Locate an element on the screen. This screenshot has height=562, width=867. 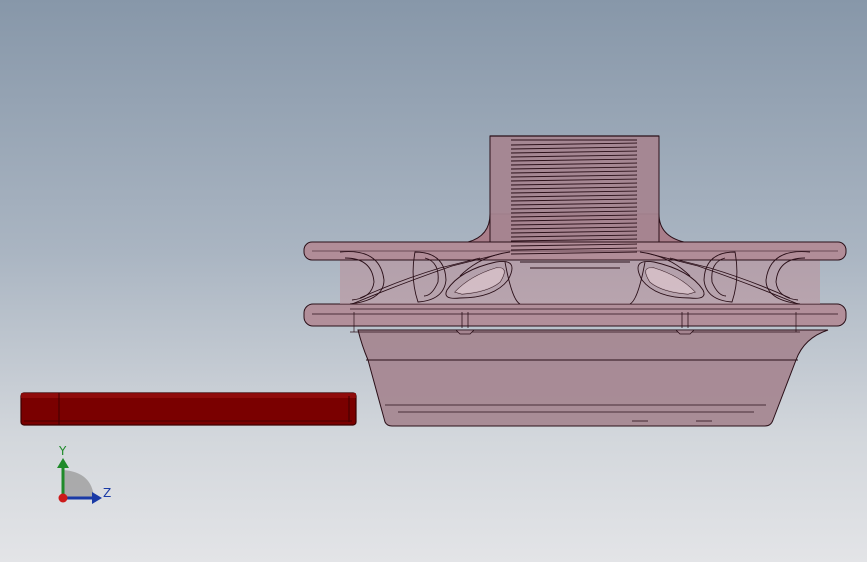
y-axis-label: Y is located at coordinates (62, 451).